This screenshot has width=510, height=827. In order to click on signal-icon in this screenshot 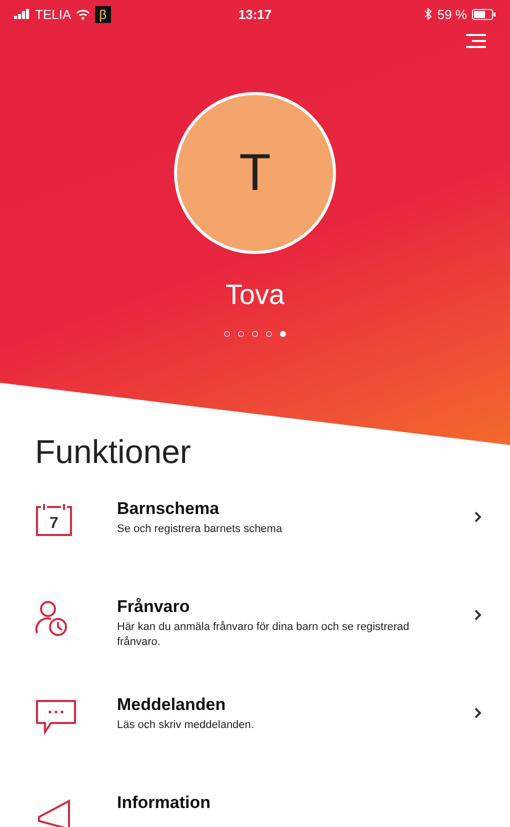, I will do `click(22, 14)`.